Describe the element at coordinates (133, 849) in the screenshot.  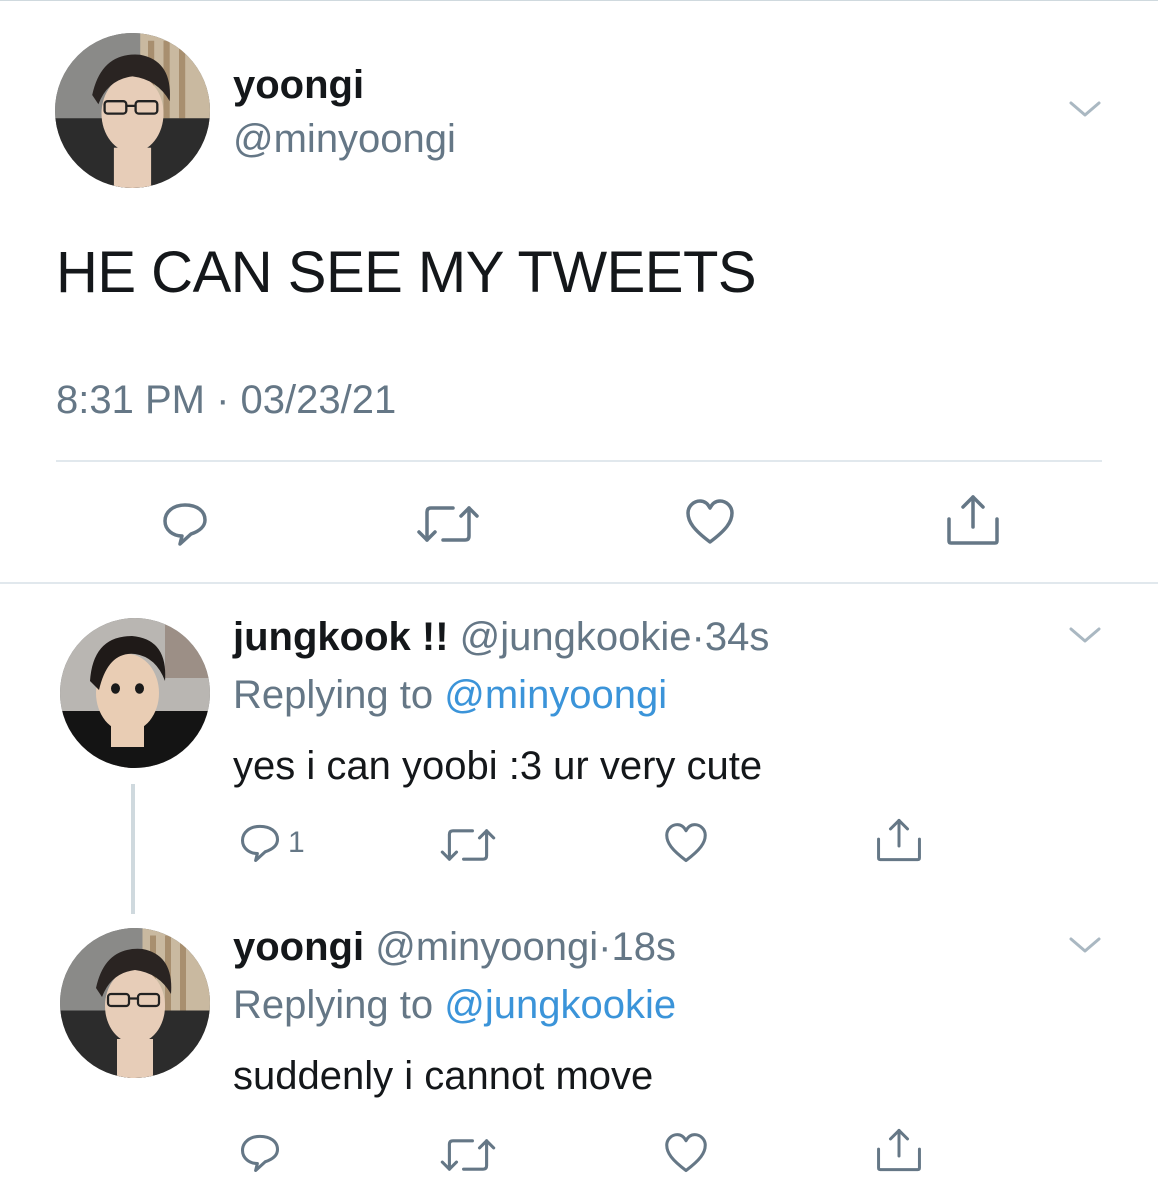
I see `thread-connector-line` at that location.